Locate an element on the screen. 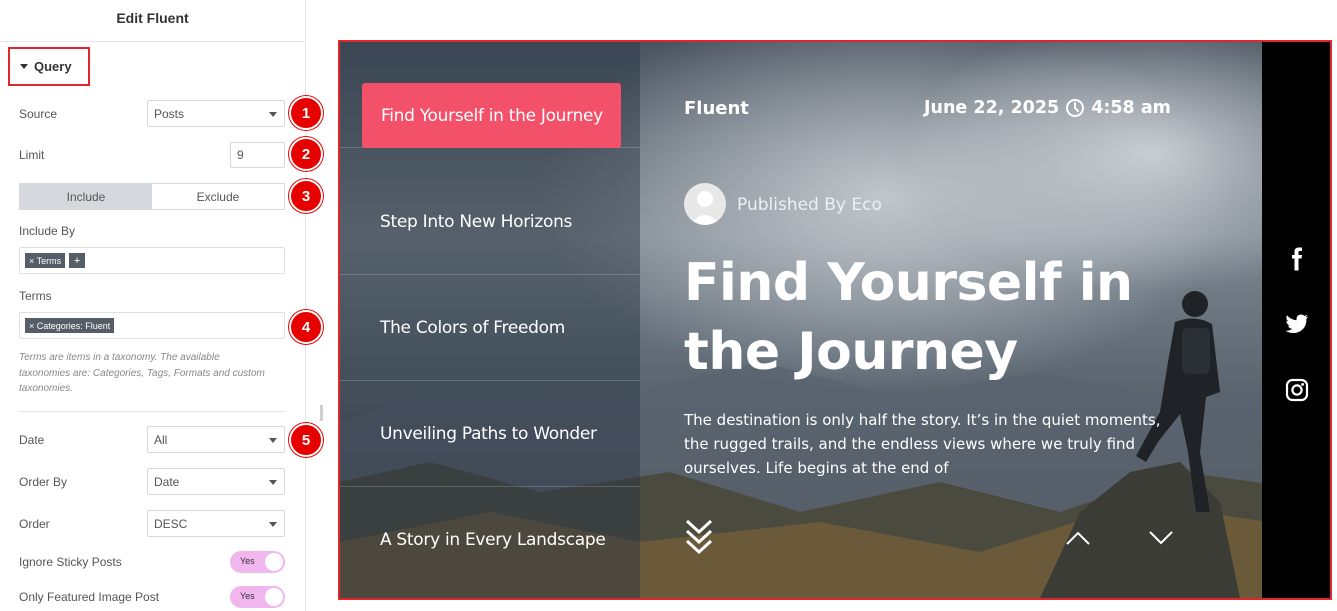 This screenshot has width=1337, height=611. section-title: Query is located at coordinates (53, 66).